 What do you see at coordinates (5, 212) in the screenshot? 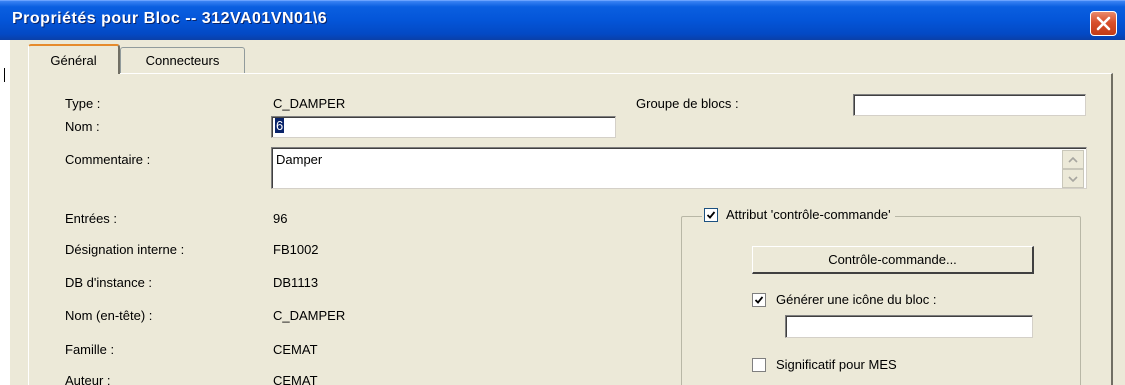
I see `left-edge` at bounding box center [5, 212].